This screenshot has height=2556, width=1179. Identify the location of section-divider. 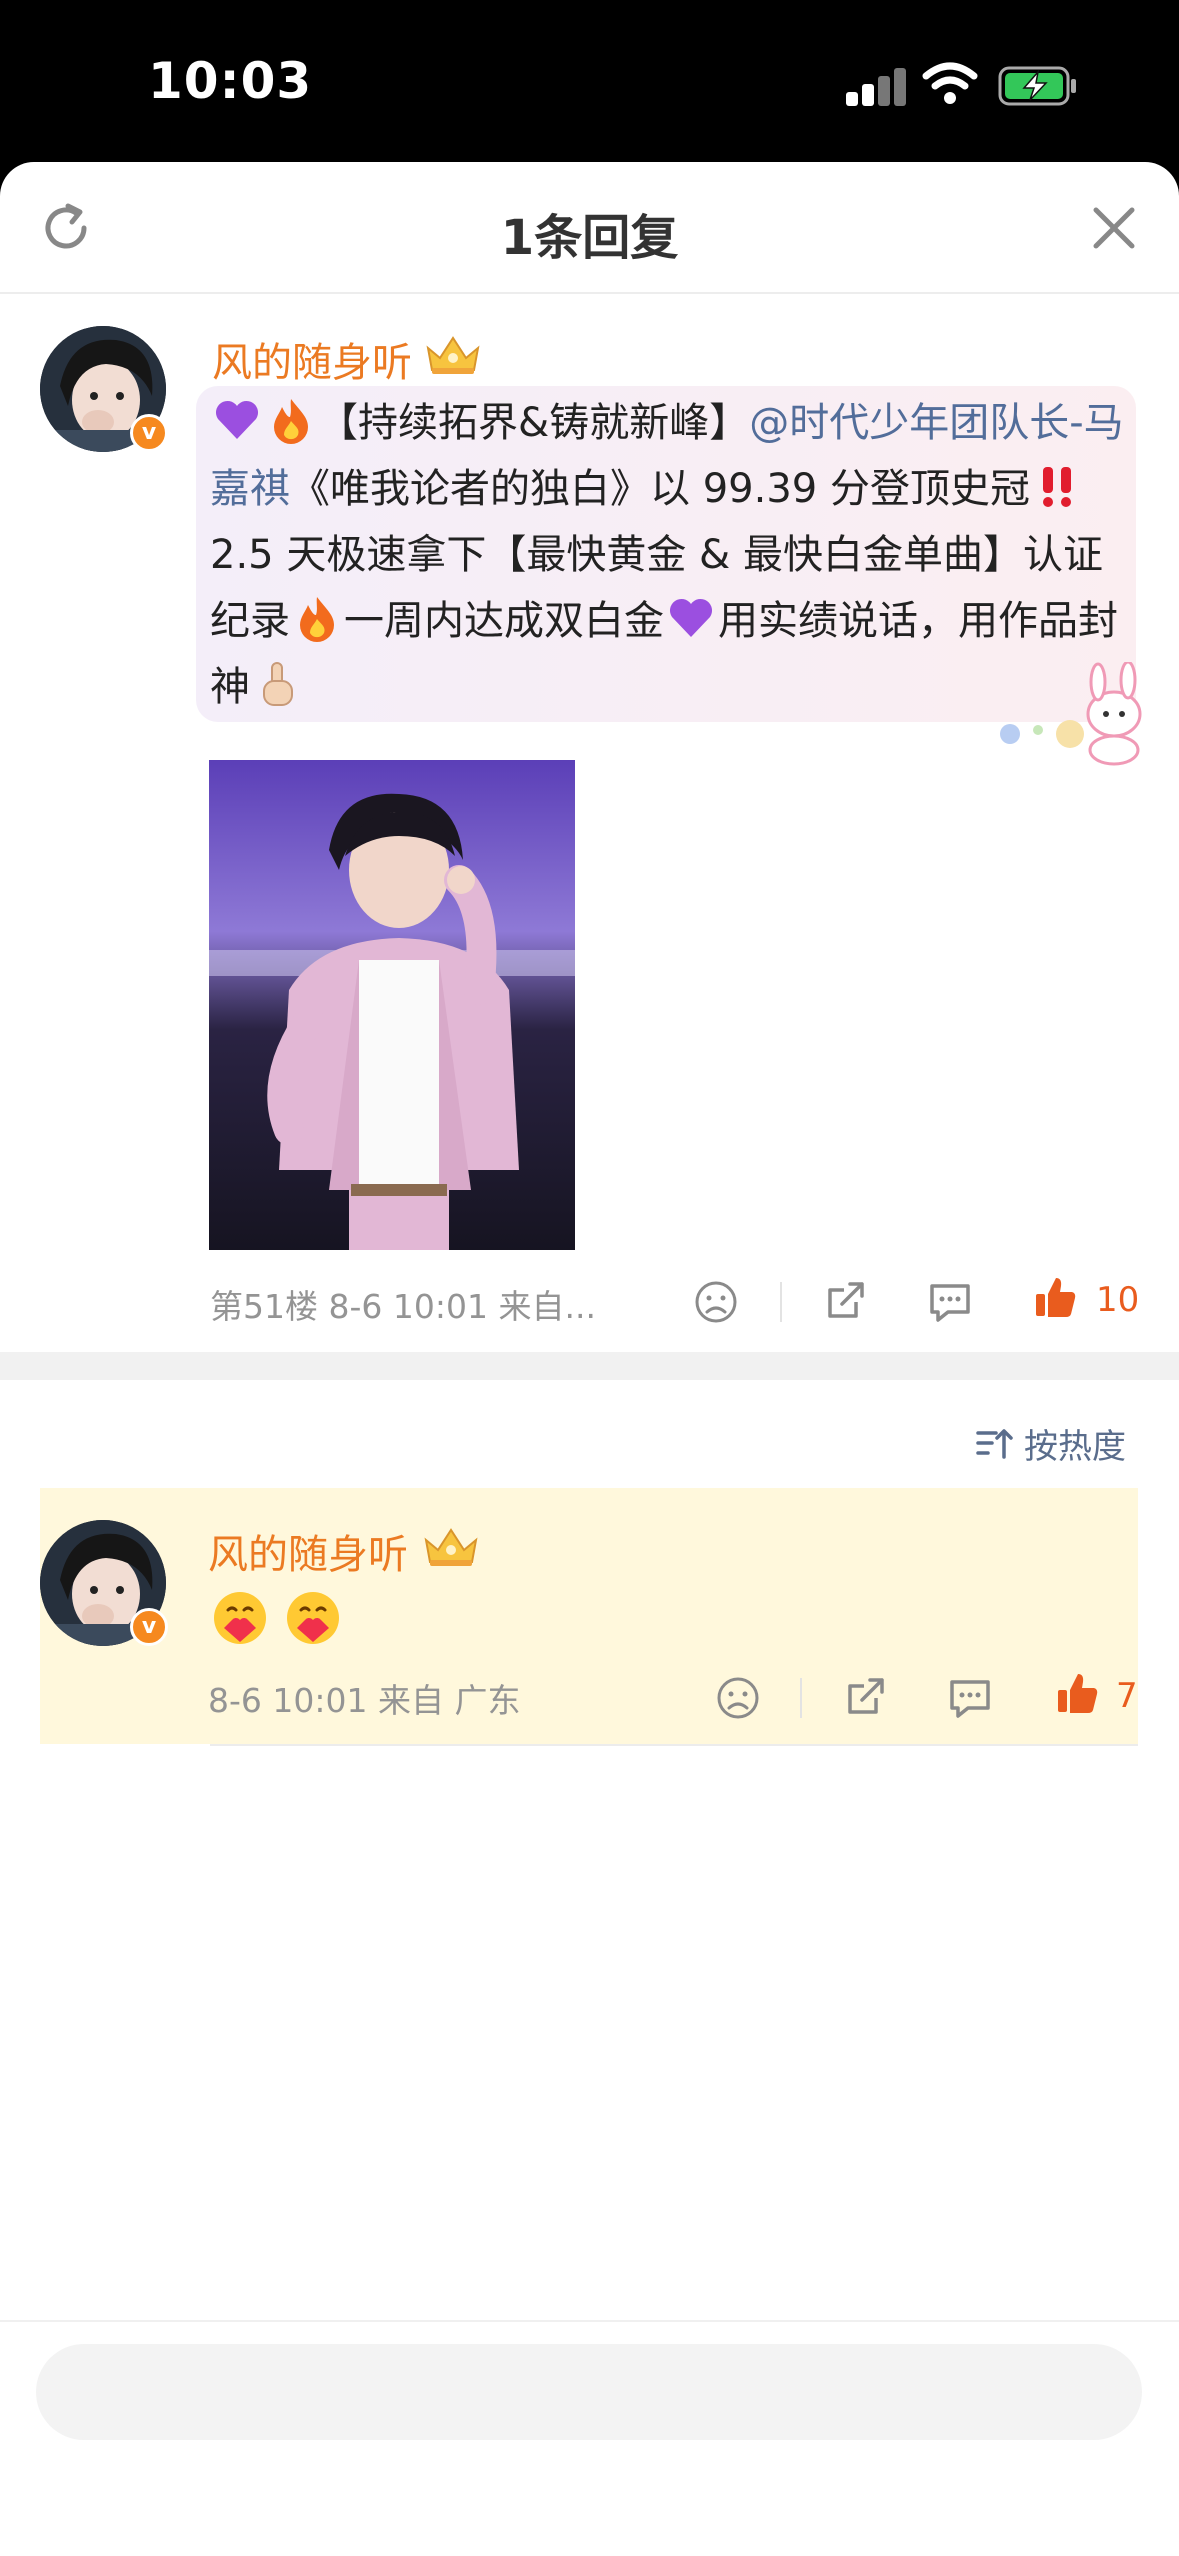
(589, 1366).